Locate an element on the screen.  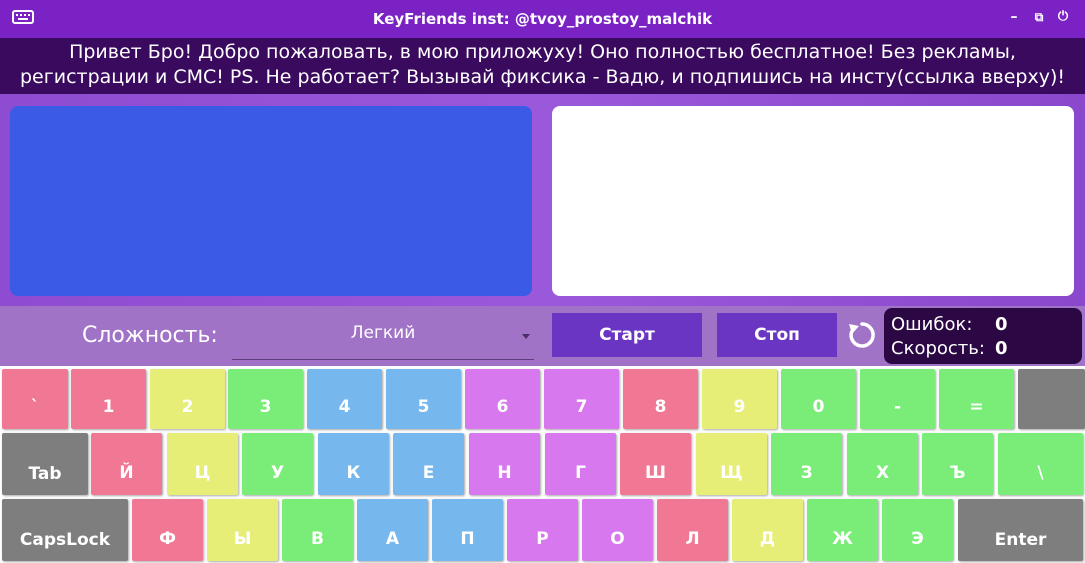
key-row1-10-з: З is located at coordinates (806, 464).